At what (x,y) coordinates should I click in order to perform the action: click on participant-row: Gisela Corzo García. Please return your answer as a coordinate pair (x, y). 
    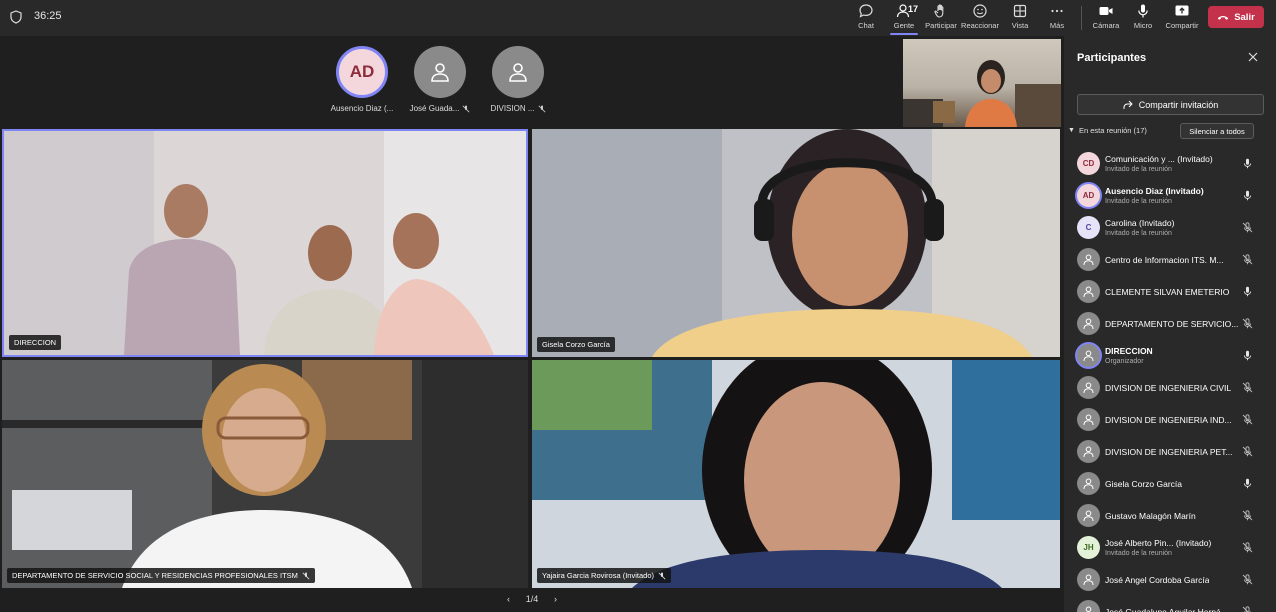
    Looking at the image, I should click on (1170, 484).